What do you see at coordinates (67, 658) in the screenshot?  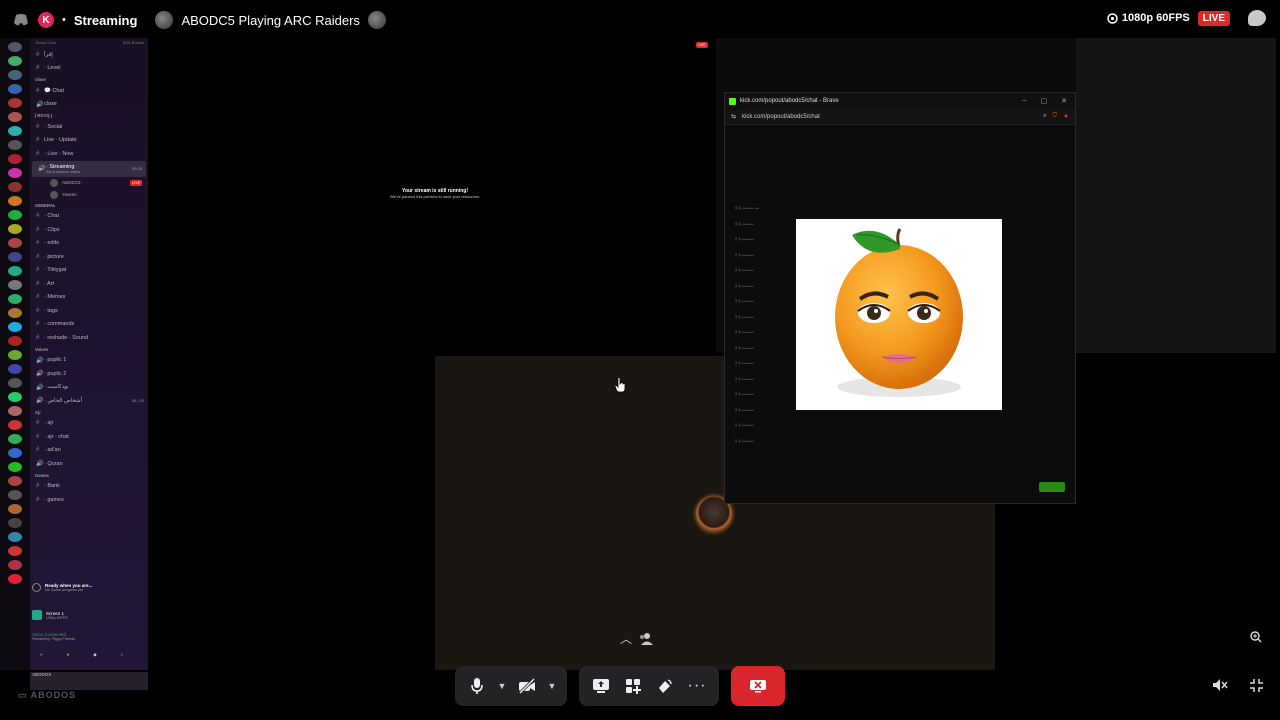 I see `camera-icon: ■` at bounding box center [67, 658].